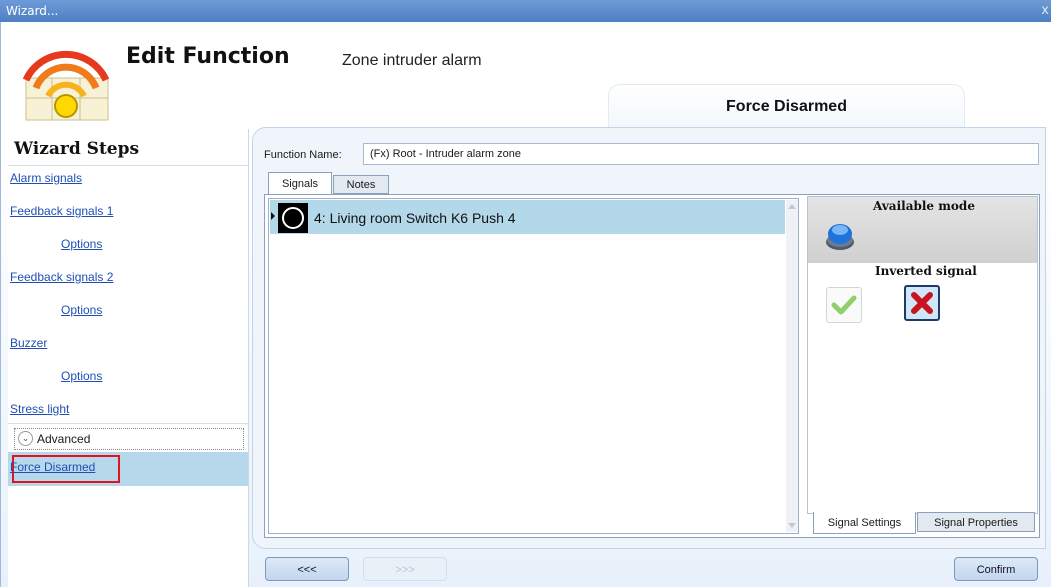 The image size is (1051, 587). Describe the element at coordinates (66, 85) in the screenshot. I see `alarm-wifi-icon` at that location.